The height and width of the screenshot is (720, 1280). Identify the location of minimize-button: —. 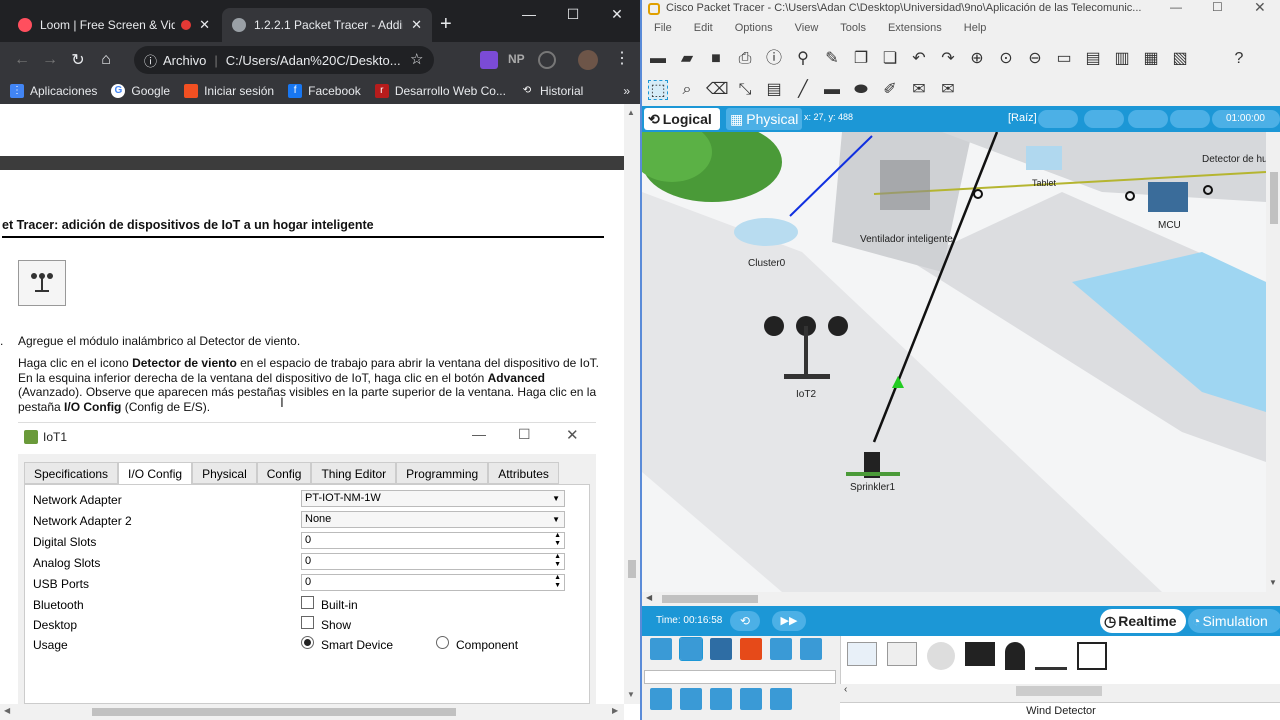
(529, 14).